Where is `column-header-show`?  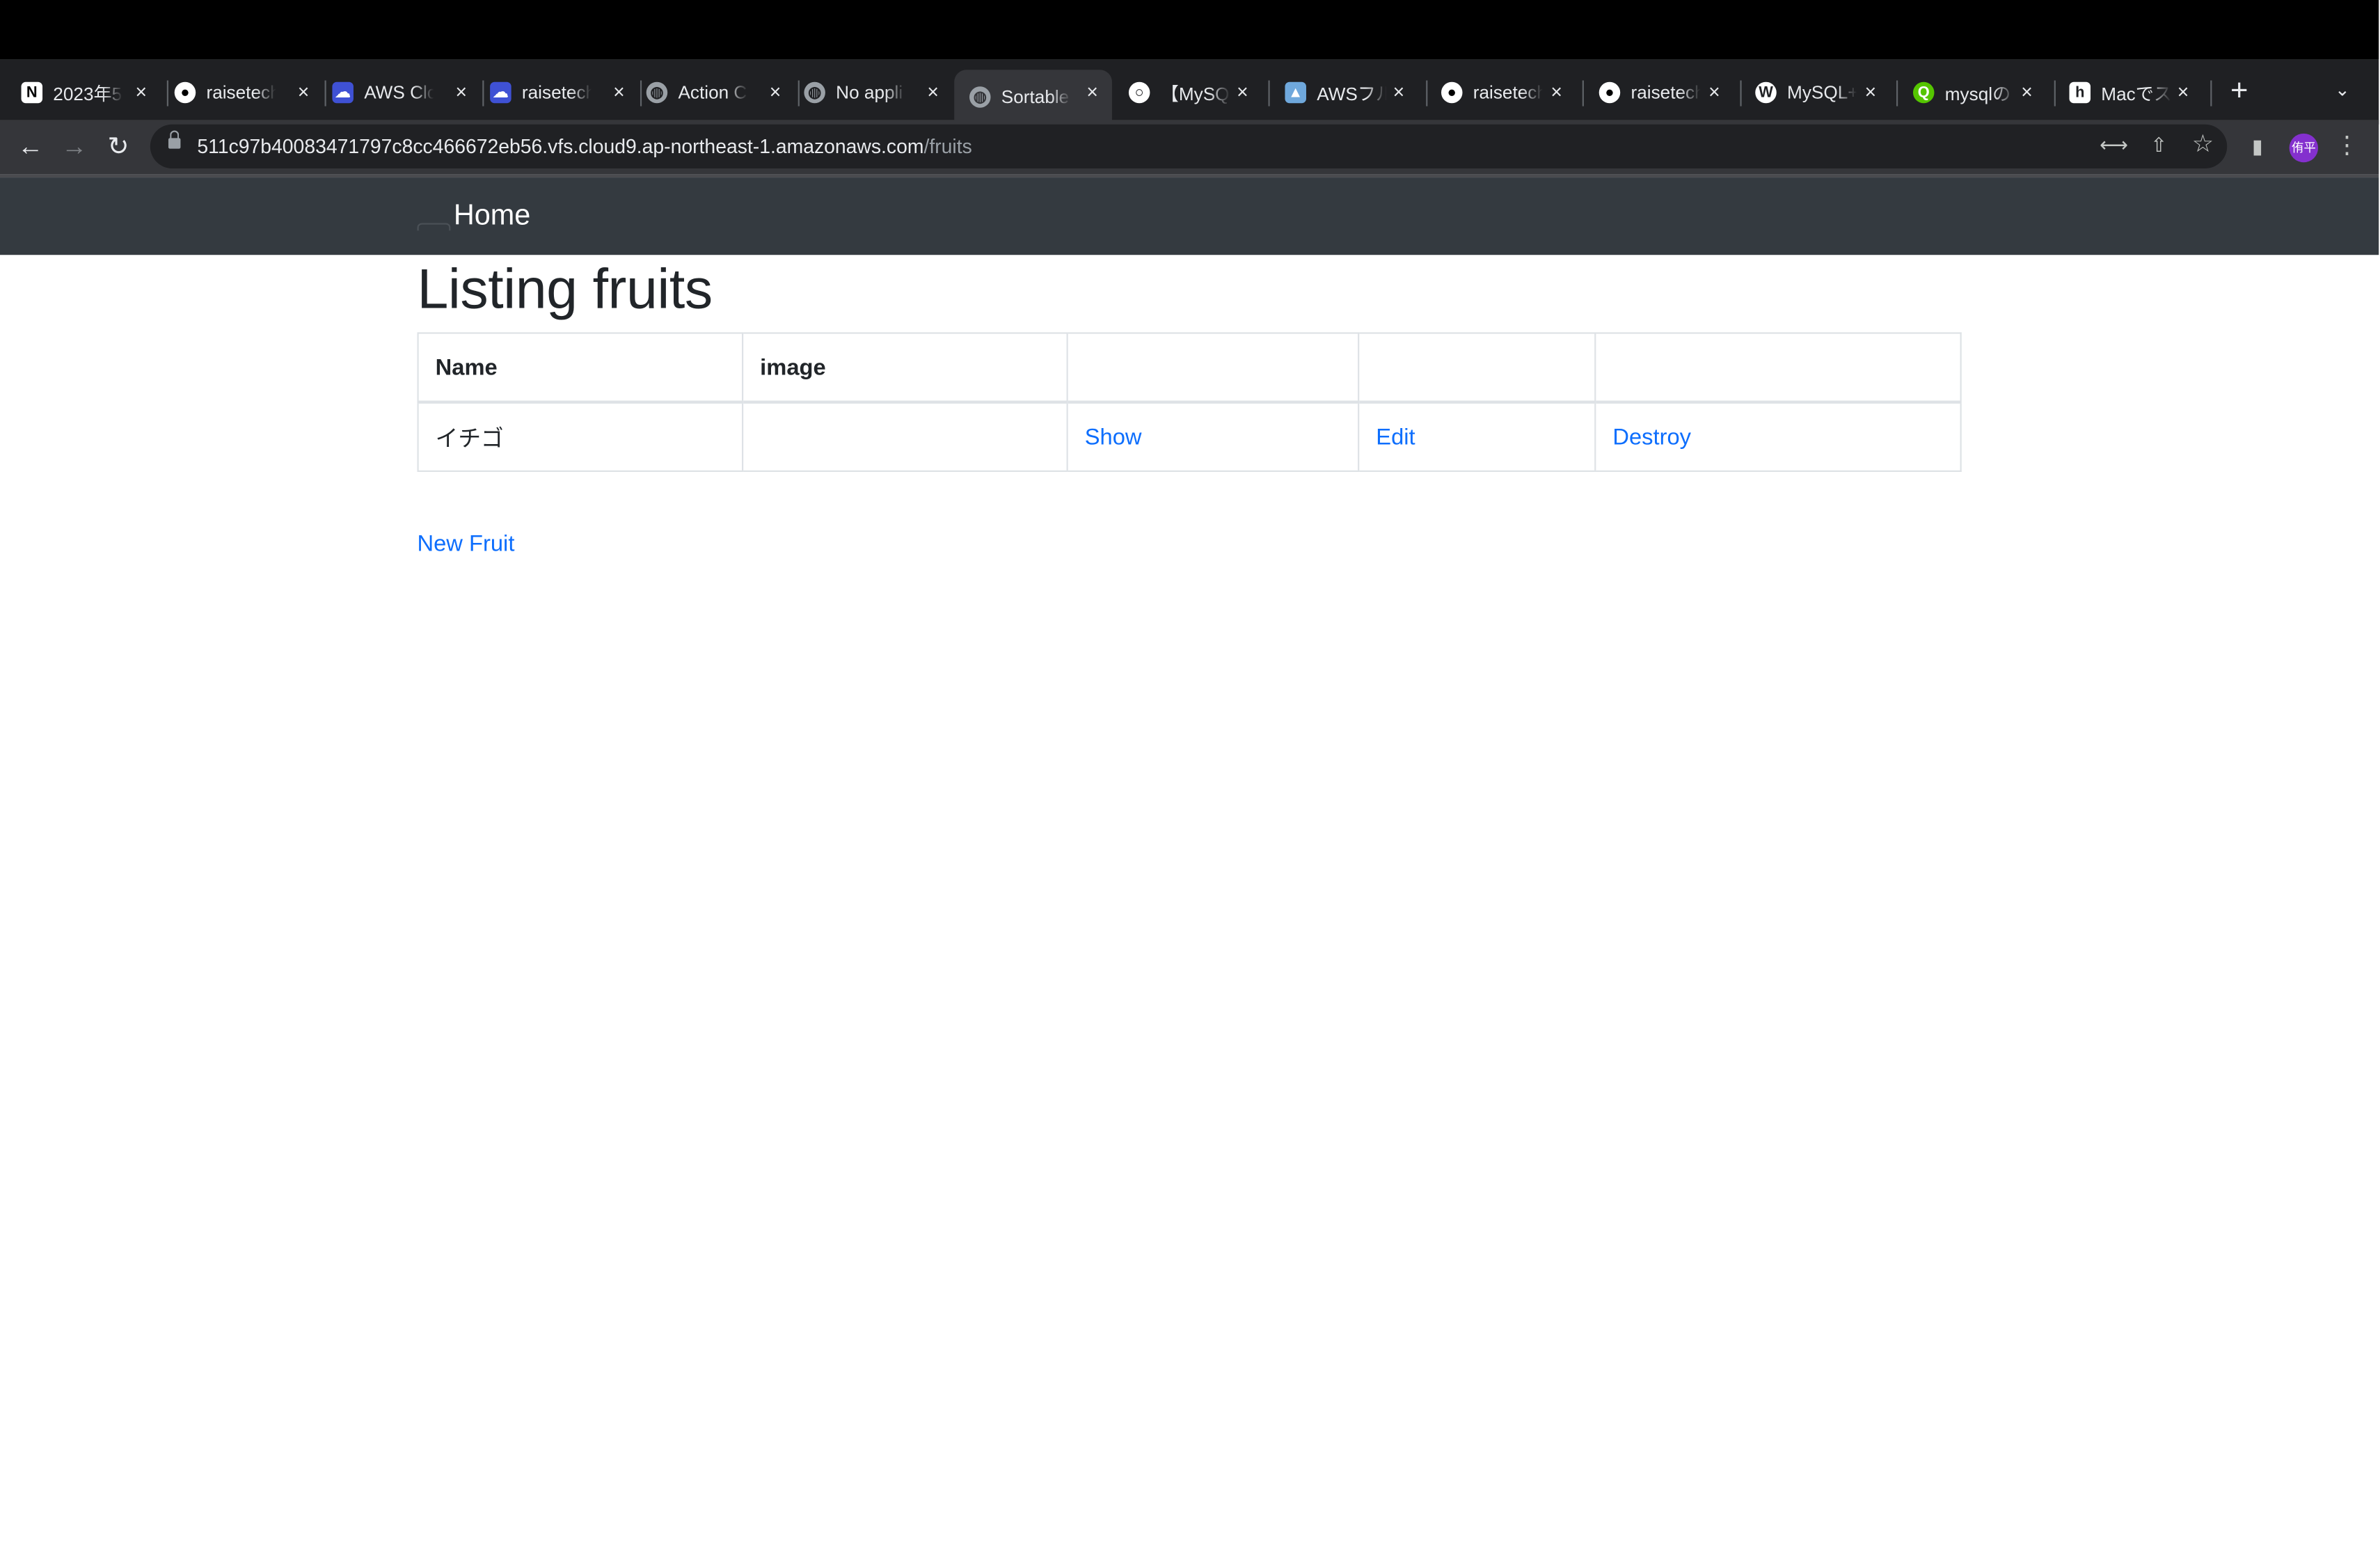 column-header-show is located at coordinates (1213, 368).